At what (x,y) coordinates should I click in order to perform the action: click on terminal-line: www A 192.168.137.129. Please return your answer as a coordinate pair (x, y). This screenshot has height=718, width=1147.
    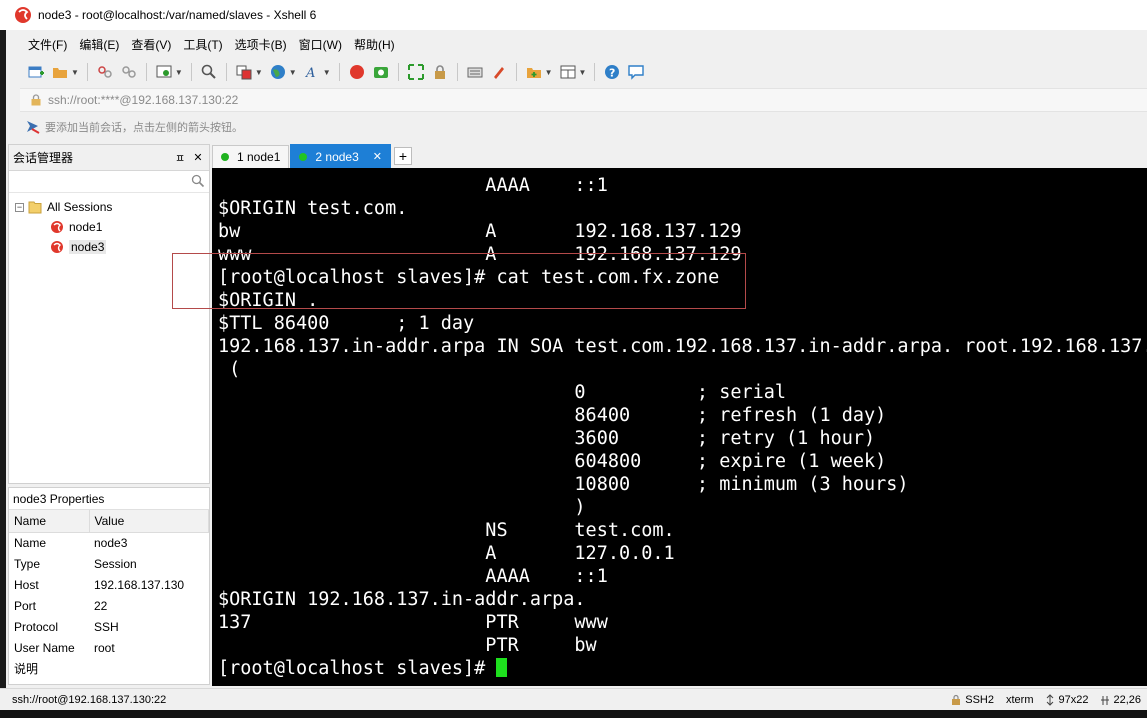
    Looking at the image, I should click on (480, 254).